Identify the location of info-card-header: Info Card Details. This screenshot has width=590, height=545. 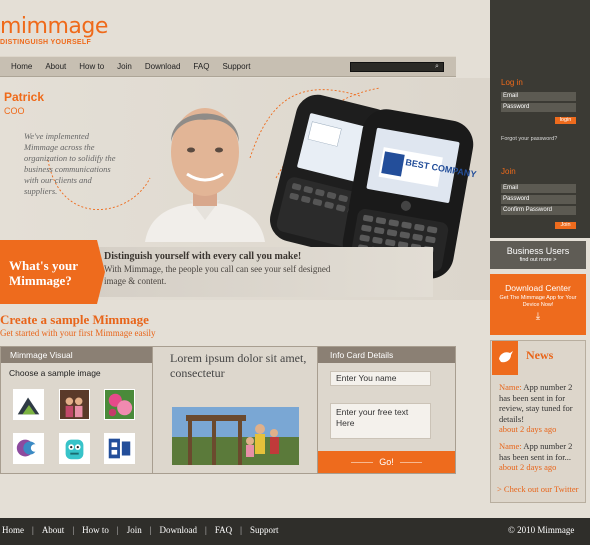
(386, 355).